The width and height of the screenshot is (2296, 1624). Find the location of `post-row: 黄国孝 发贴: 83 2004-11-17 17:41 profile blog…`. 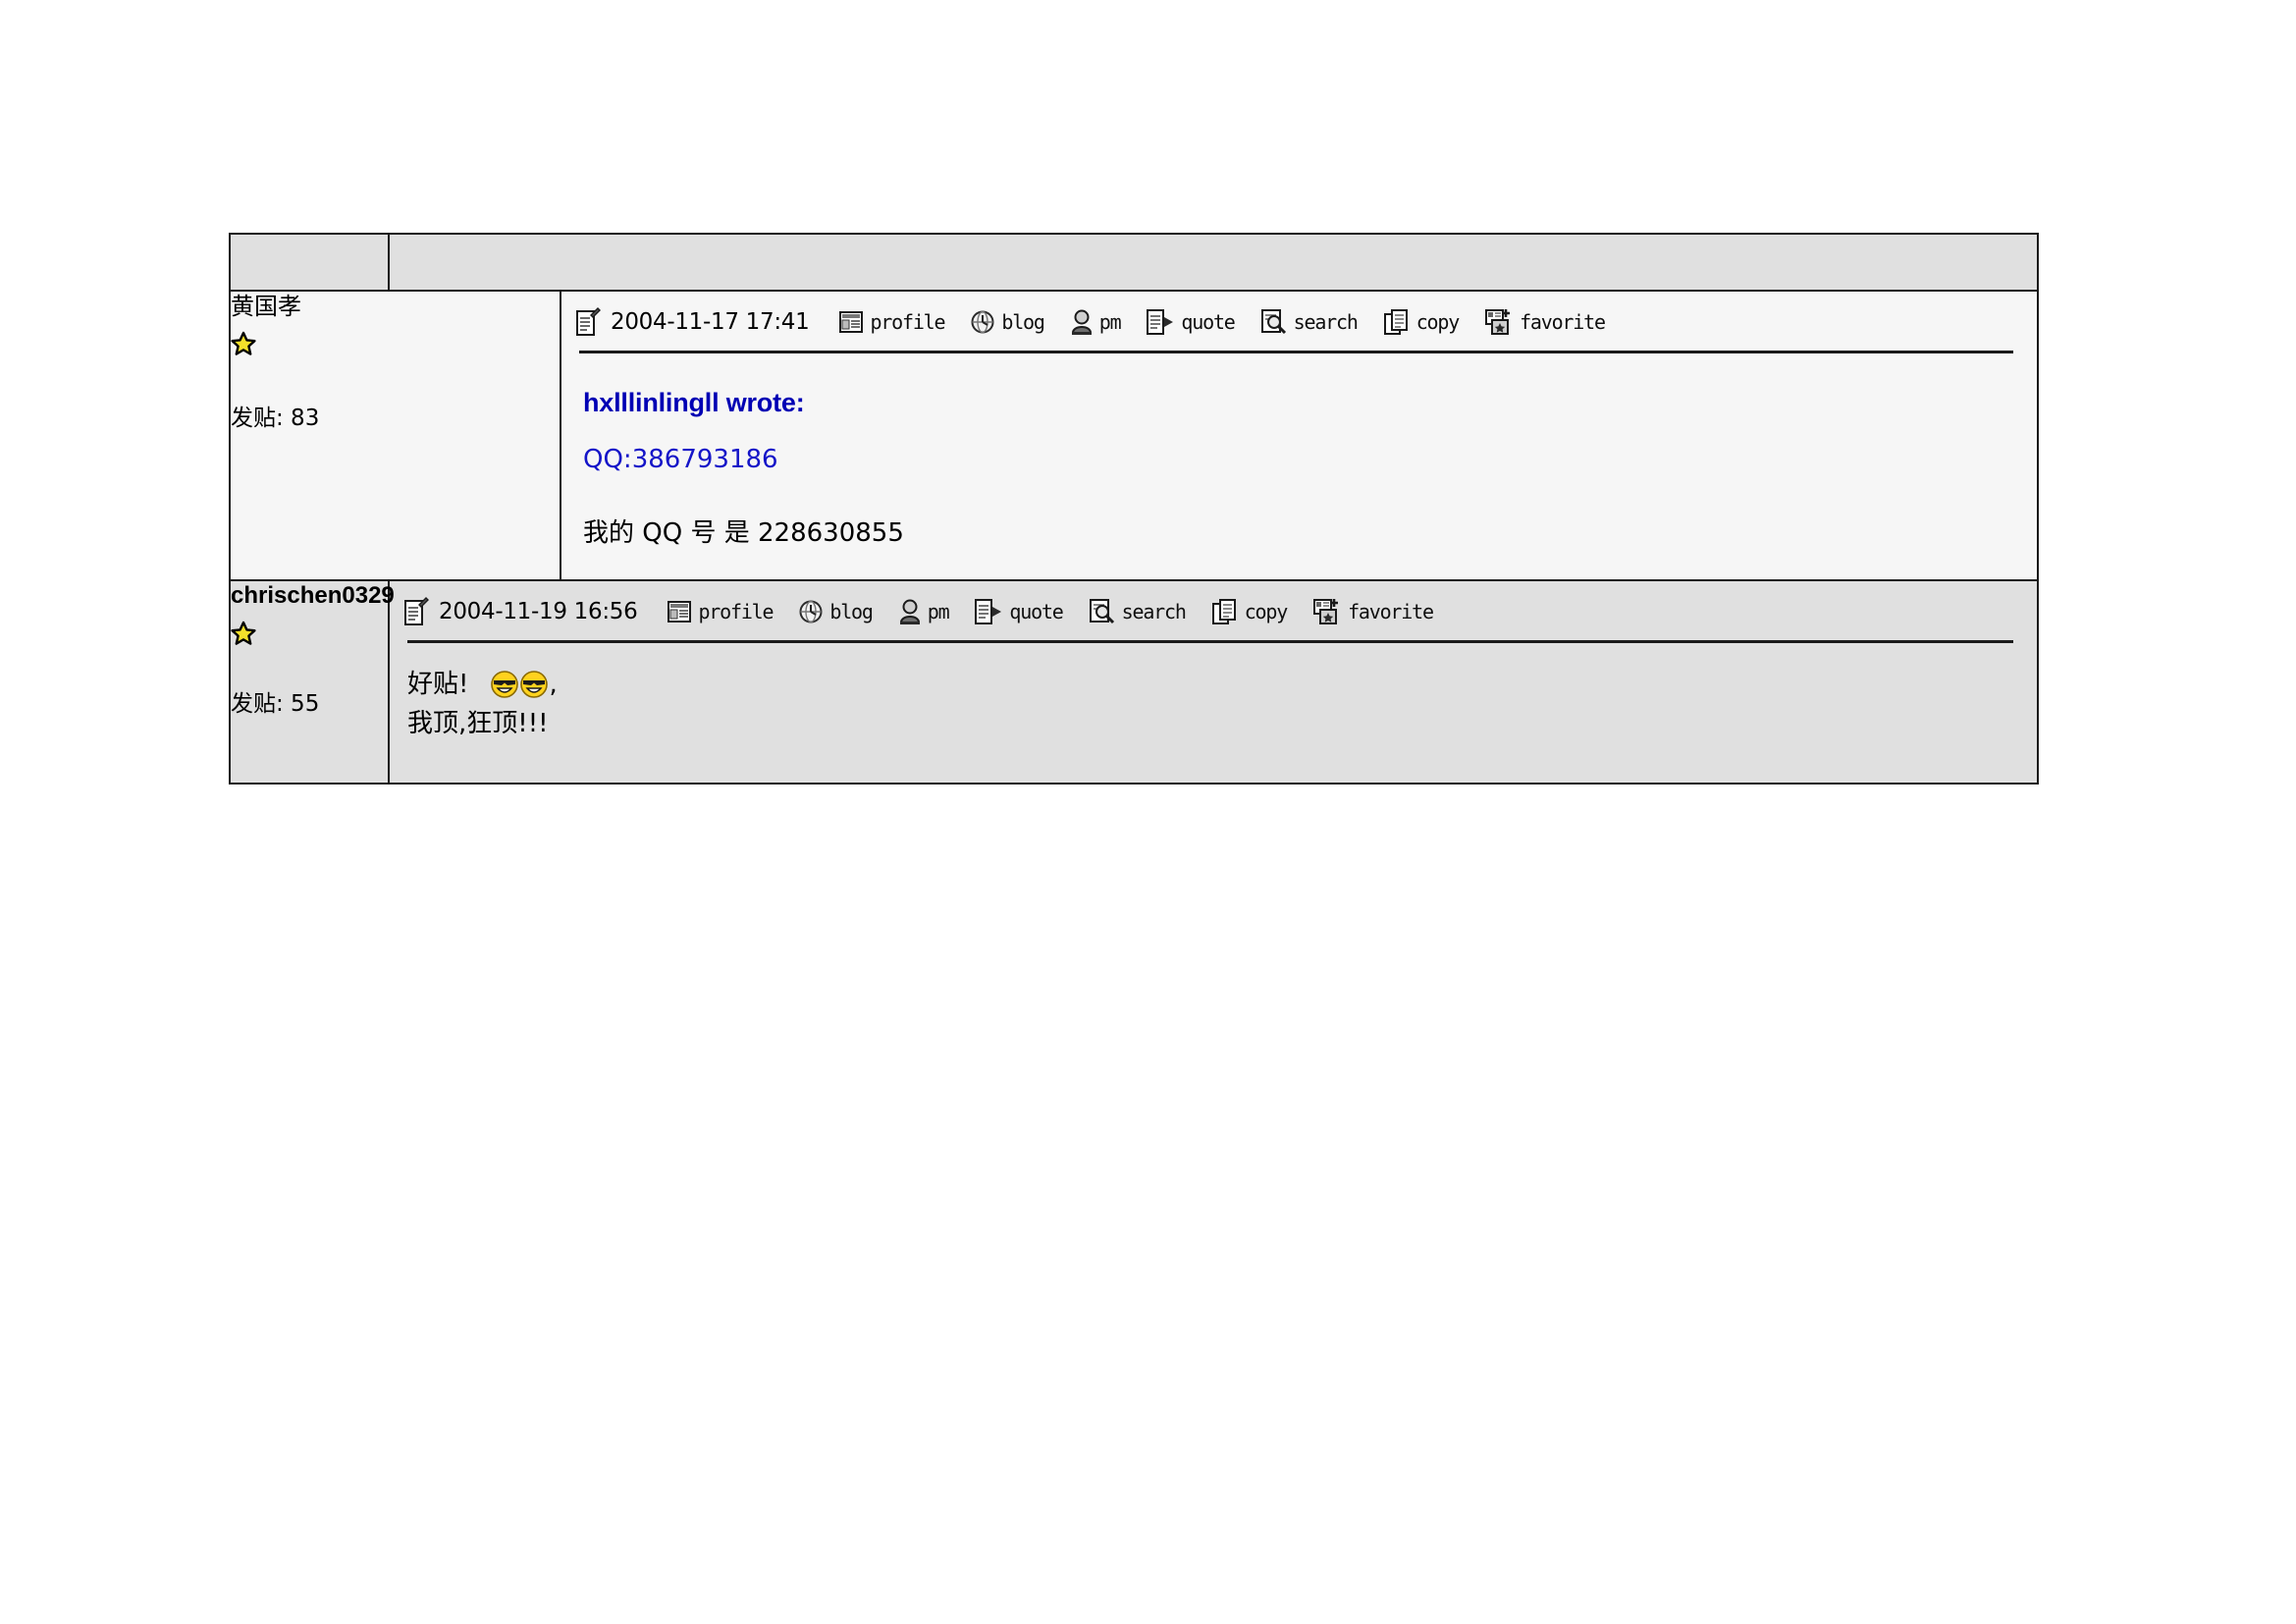

post-row: 黄国孝 发贴: 83 2004-11-17 17:41 profile blog… is located at coordinates (1134, 435).